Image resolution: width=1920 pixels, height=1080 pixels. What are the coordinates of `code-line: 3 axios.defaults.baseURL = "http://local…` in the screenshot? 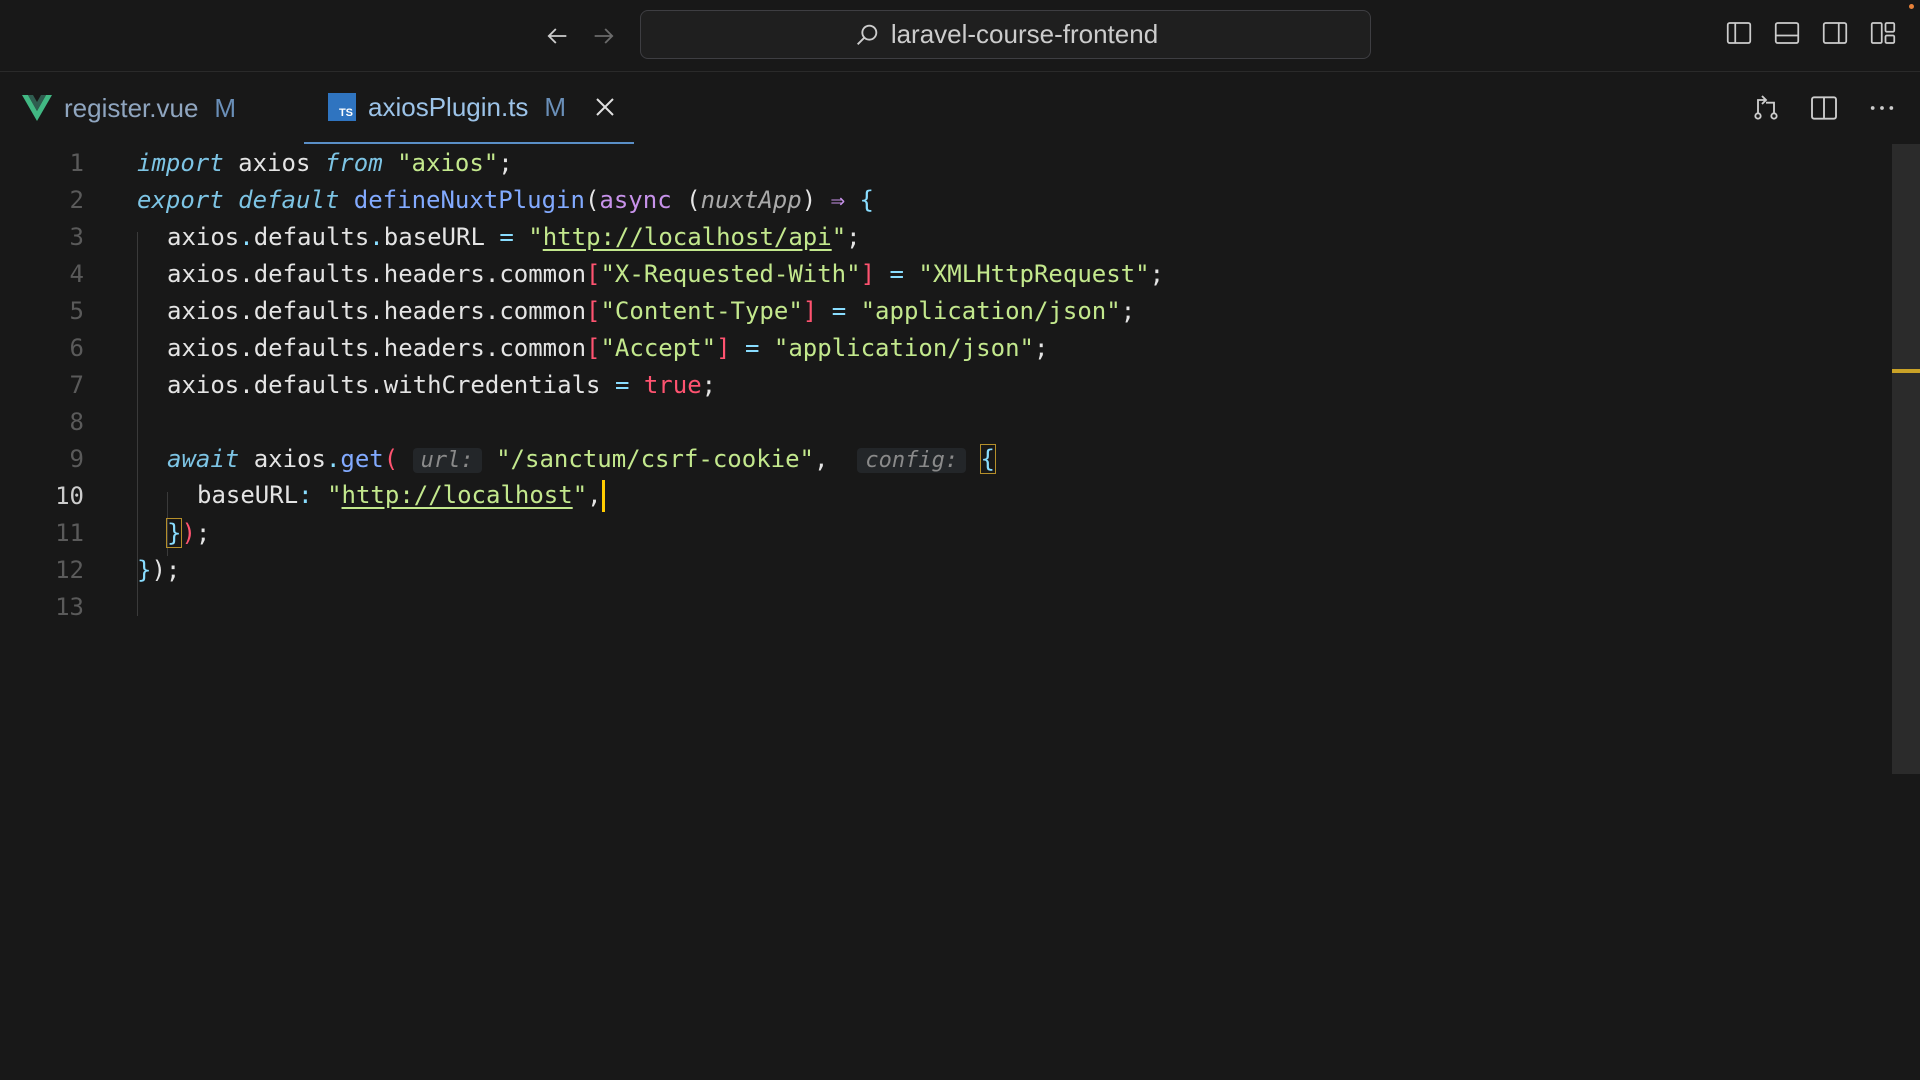 It's located at (940, 236).